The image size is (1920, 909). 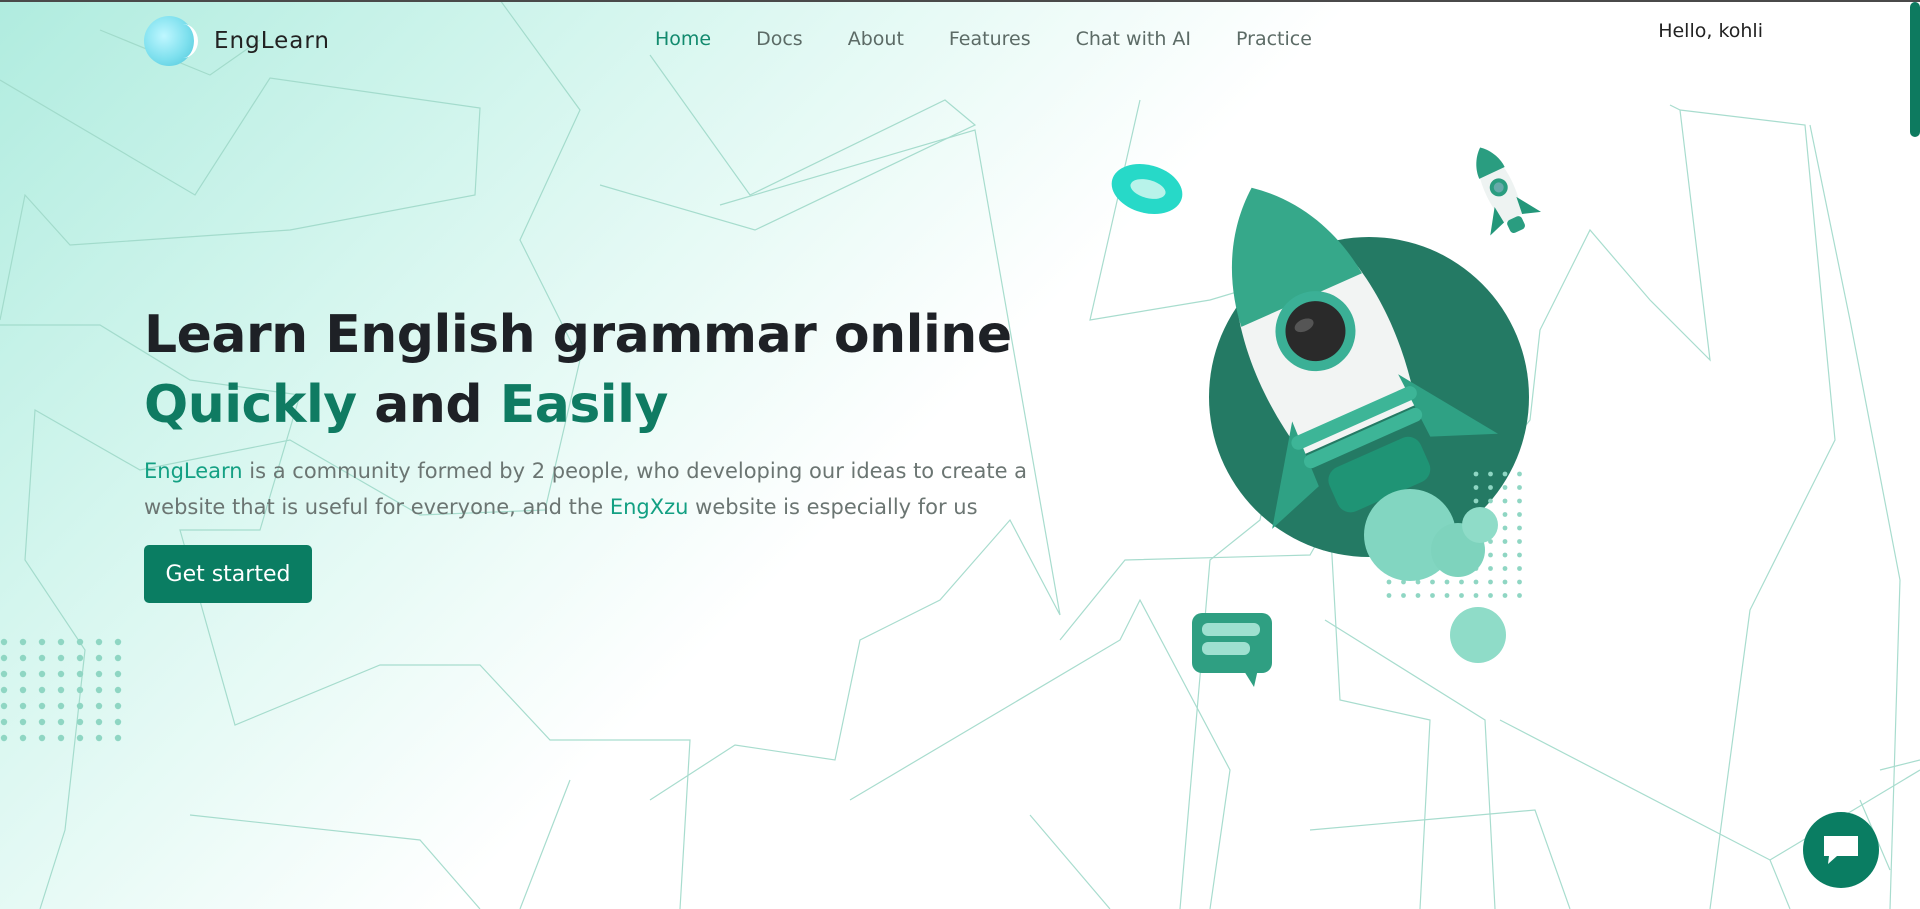 I want to click on desc-text-part2: website is especially for us, so click(x=833, y=507).